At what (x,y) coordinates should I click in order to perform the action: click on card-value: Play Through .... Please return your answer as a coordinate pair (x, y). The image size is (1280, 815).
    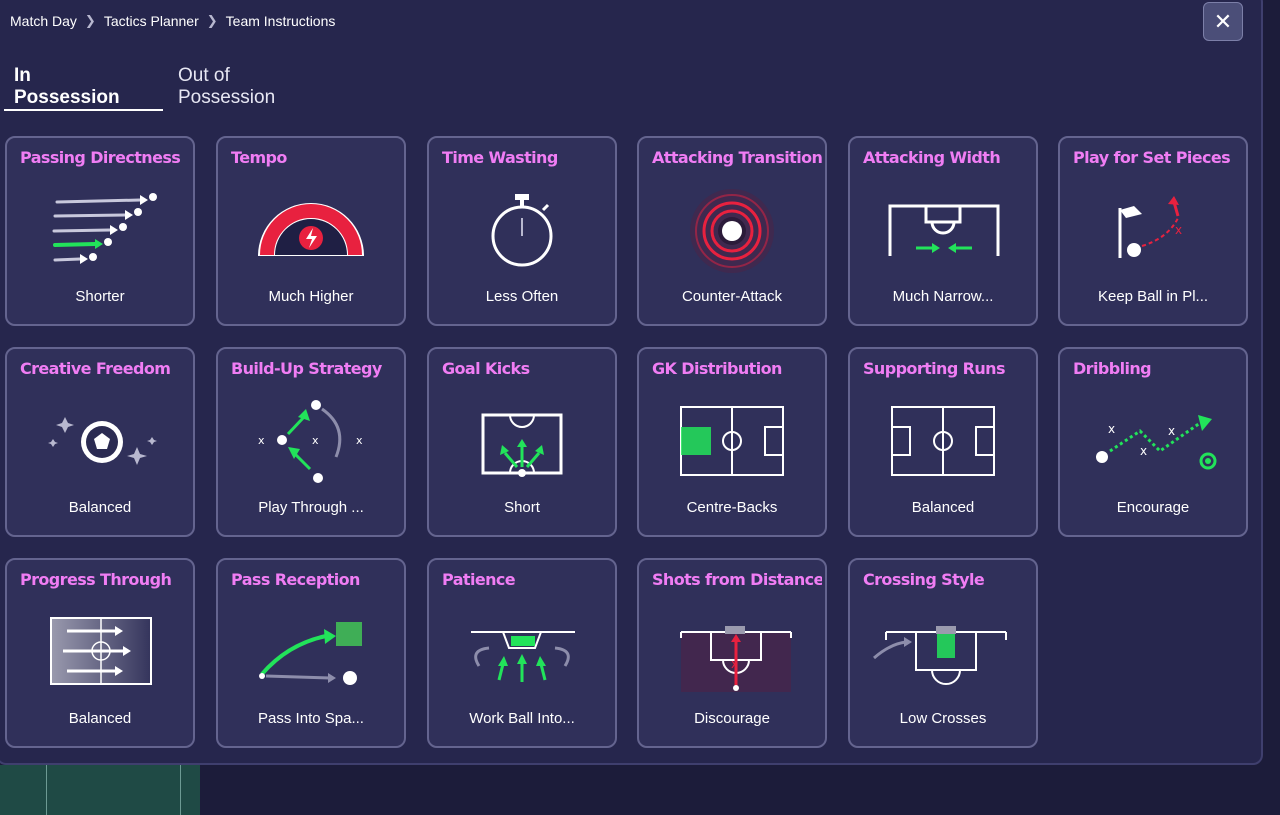
    Looking at the image, I should click on (311, 507).